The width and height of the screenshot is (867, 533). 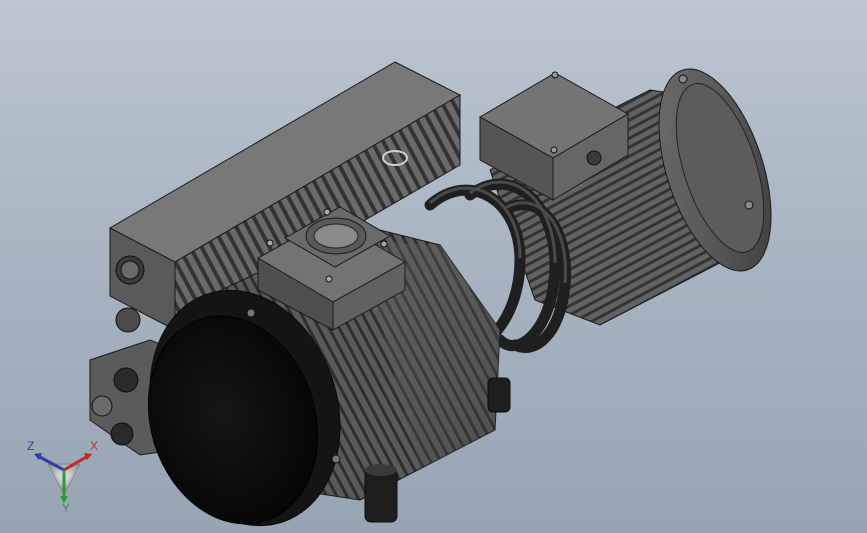 I want to click on x-axis-label: X, so click(x=94, y=446).